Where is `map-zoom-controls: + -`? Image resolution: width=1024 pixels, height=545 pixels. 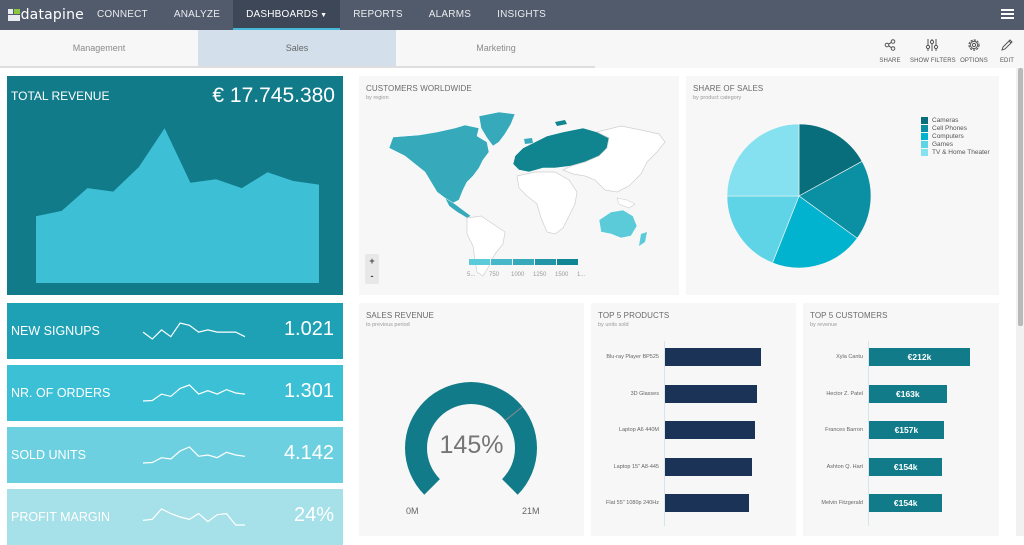
map-zoom-controls: + - is located at coordinates (372, 269).